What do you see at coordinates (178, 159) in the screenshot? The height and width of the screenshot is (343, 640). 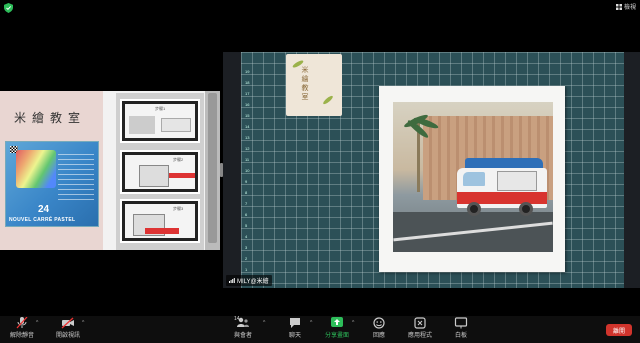 I see `step-label: 步驟2` at bounding box center [178, 159].